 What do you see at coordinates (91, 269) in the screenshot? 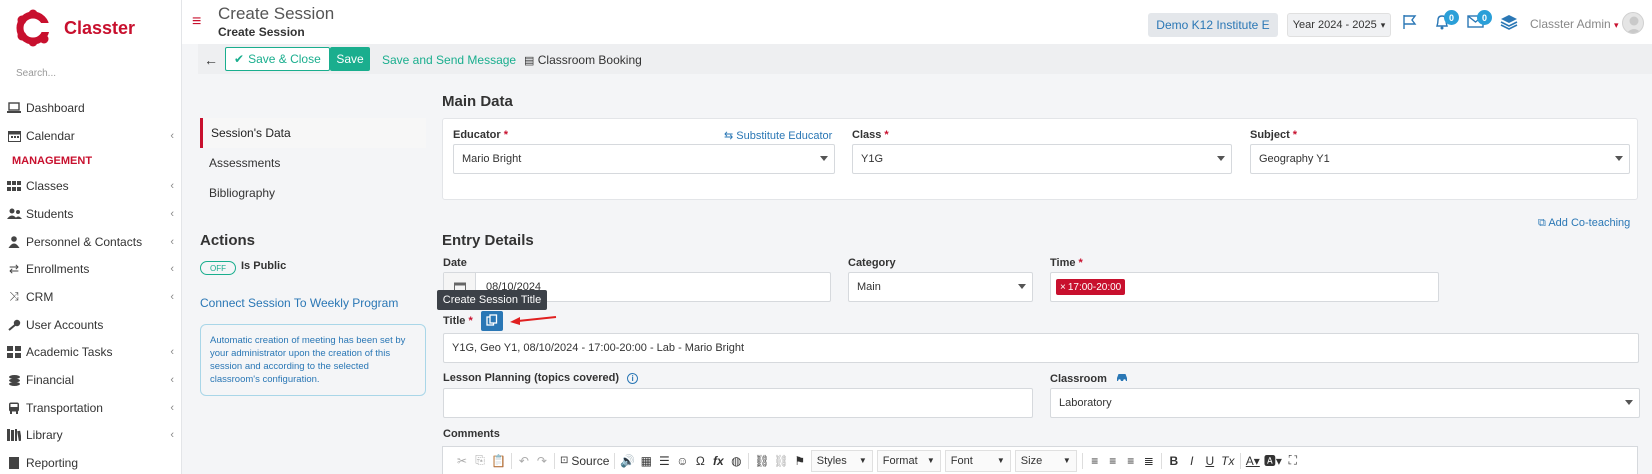
I see `sidebar-item-enrollments: ⇄ Enrollments ‹` at bounding box center [91, 269].